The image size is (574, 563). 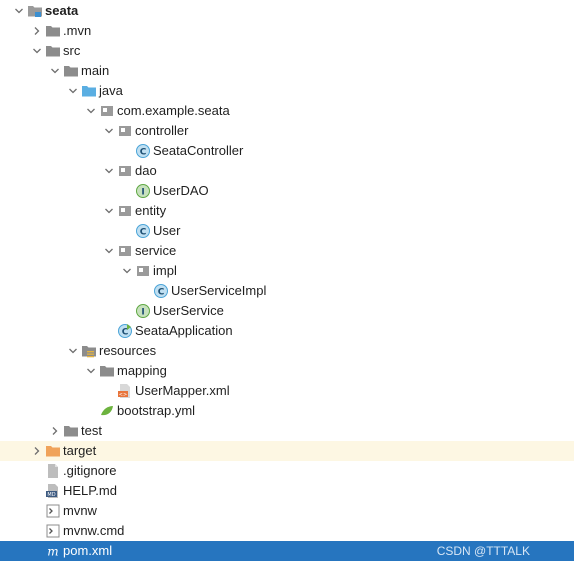 I want to click on tree-node-label: UserDAO, so click(x=181, y=190).